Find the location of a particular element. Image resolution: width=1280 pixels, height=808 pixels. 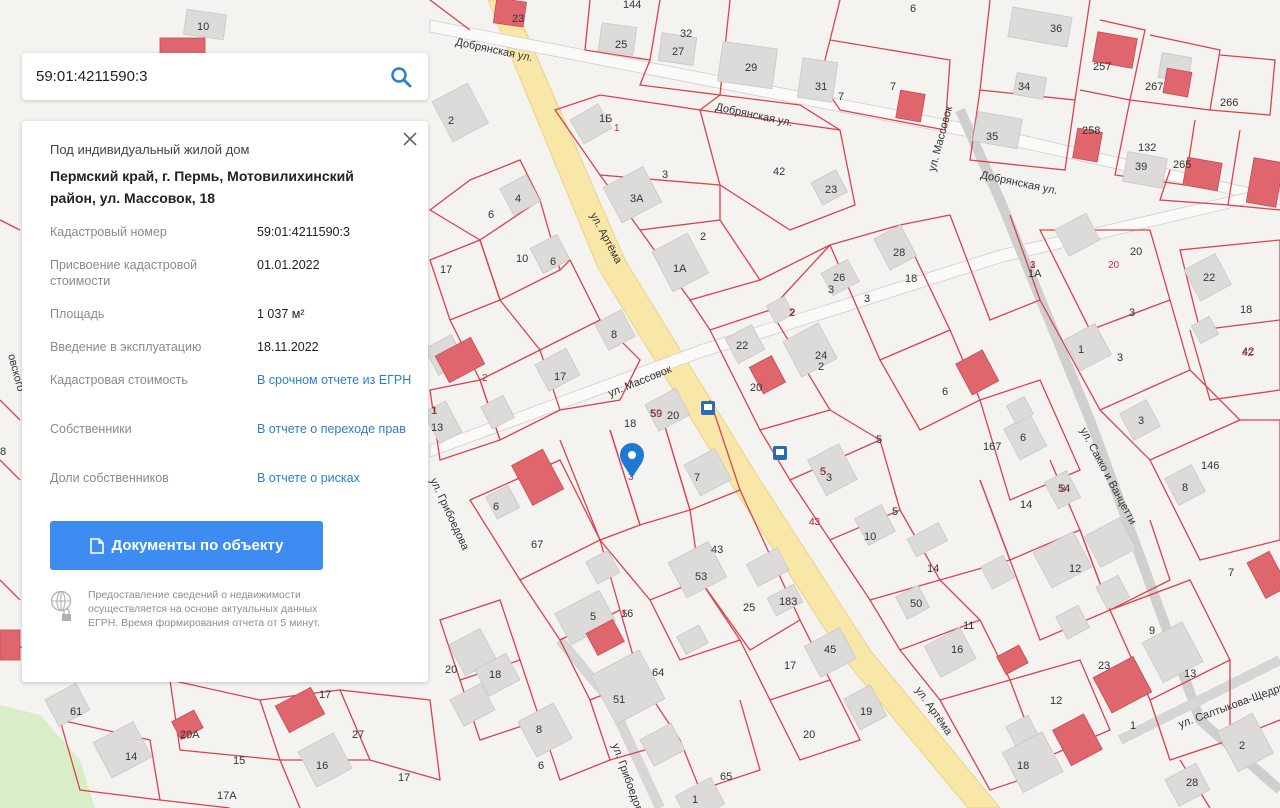

svg-text: 22 is located at coordinates (742, 346).